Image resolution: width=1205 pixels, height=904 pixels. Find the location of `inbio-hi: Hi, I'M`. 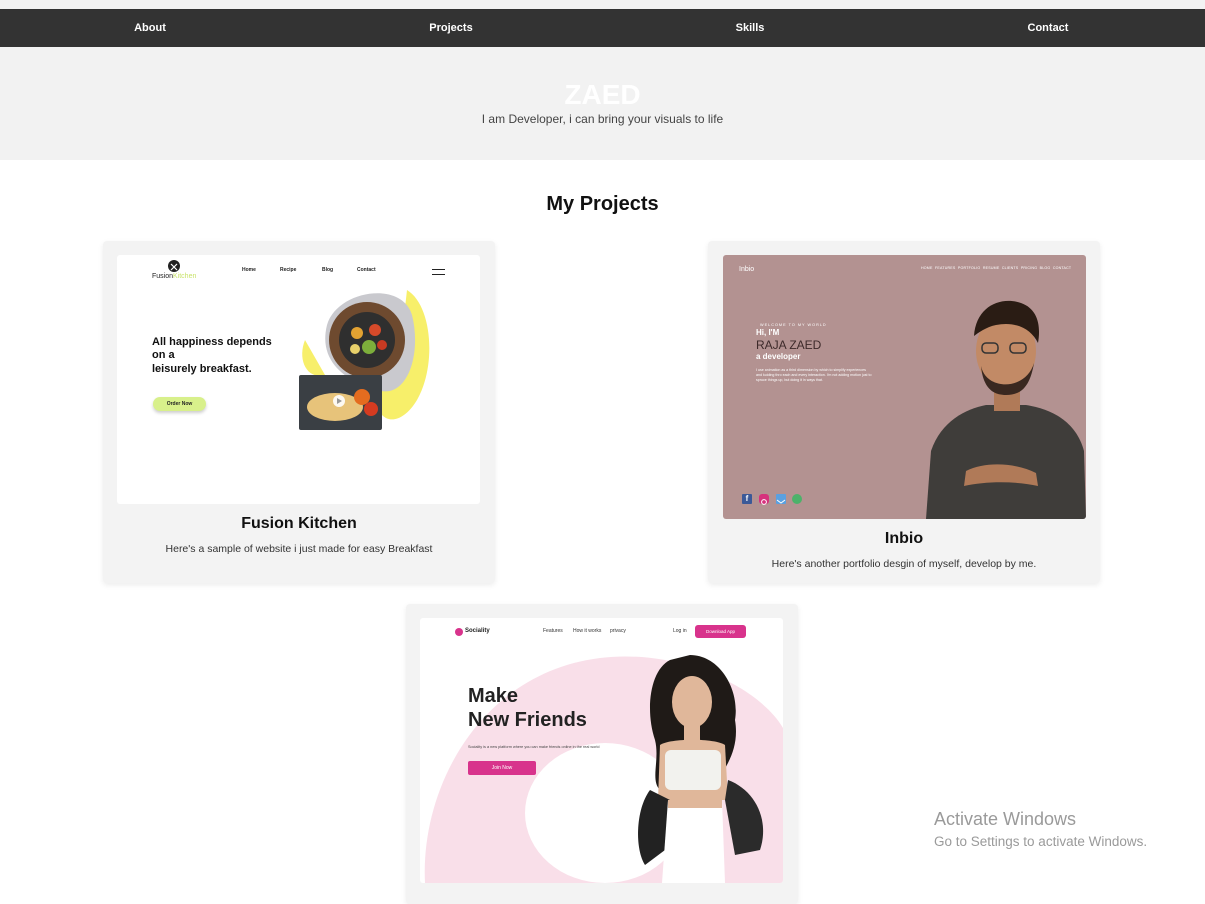

inbio-hi: Hi, I'M is located at coordinates (768, 332).